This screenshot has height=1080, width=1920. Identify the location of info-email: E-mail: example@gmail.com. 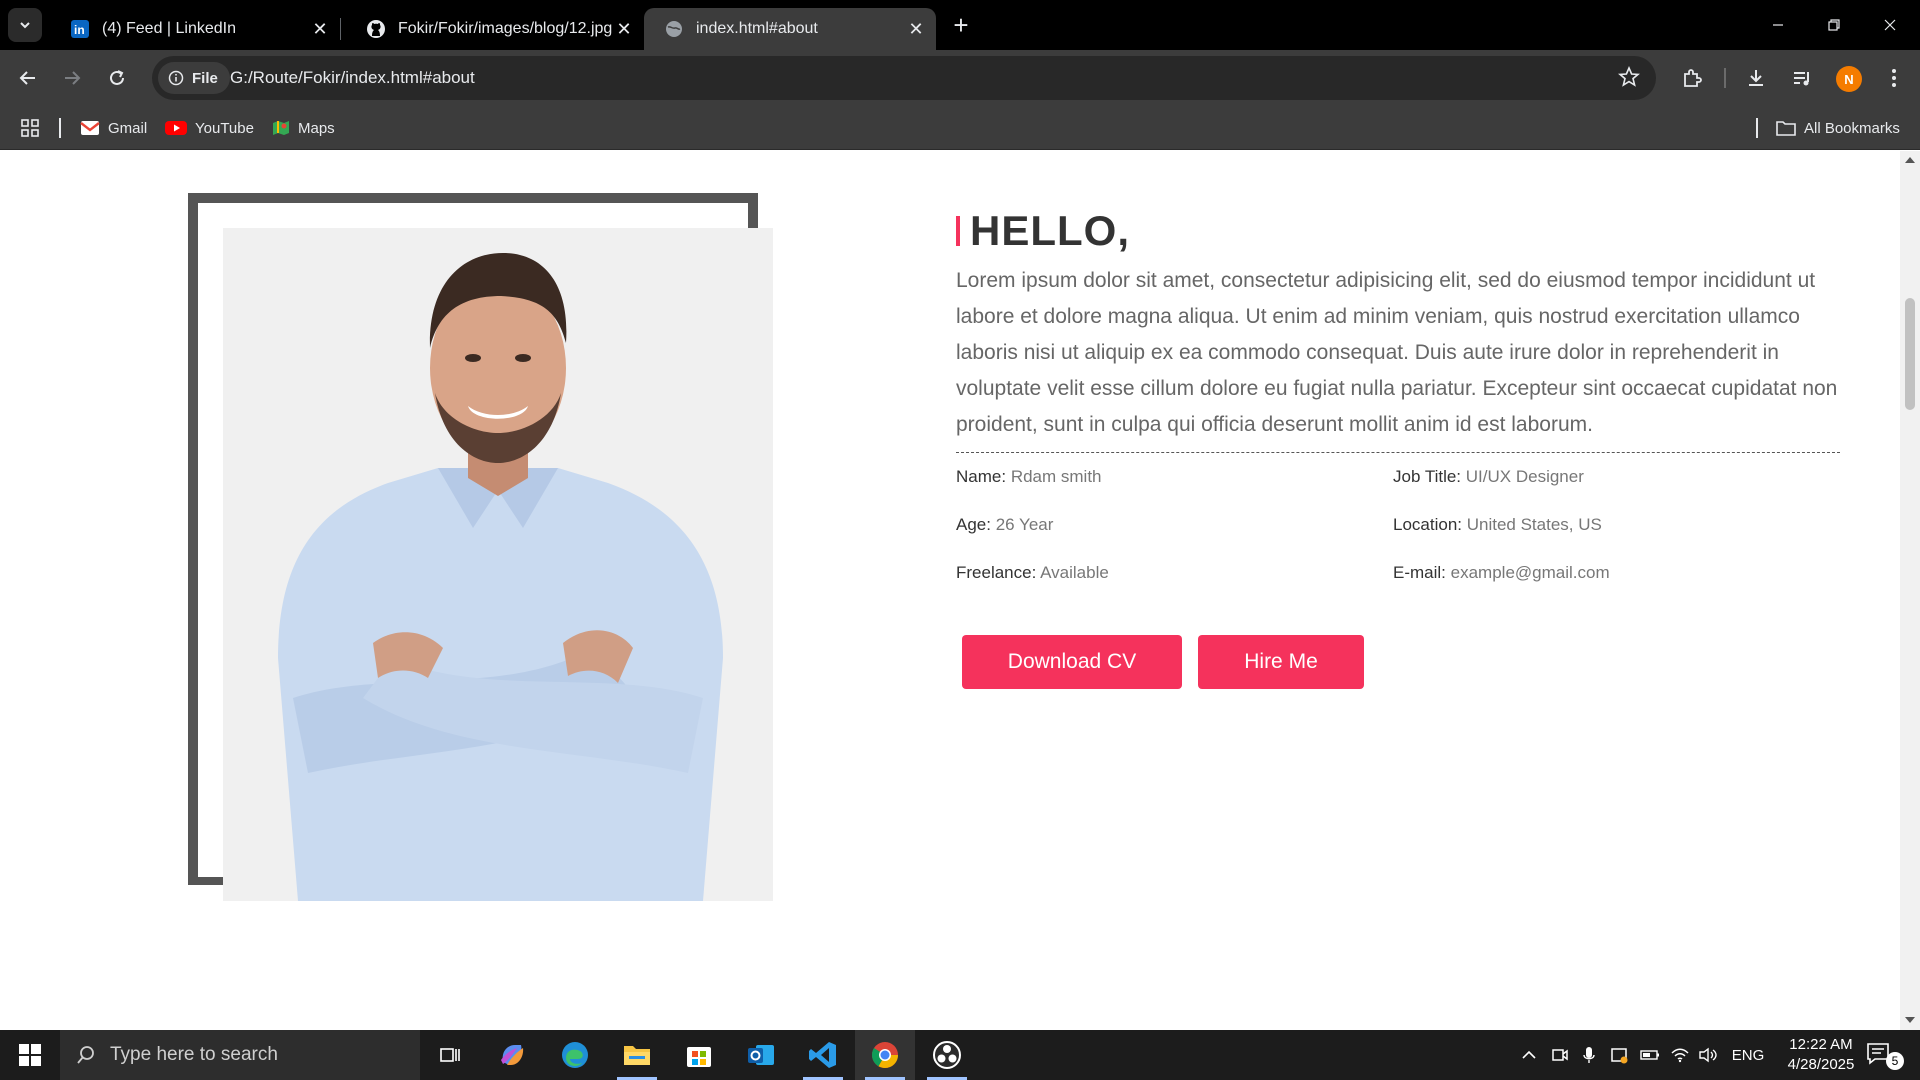
(1501, 573).